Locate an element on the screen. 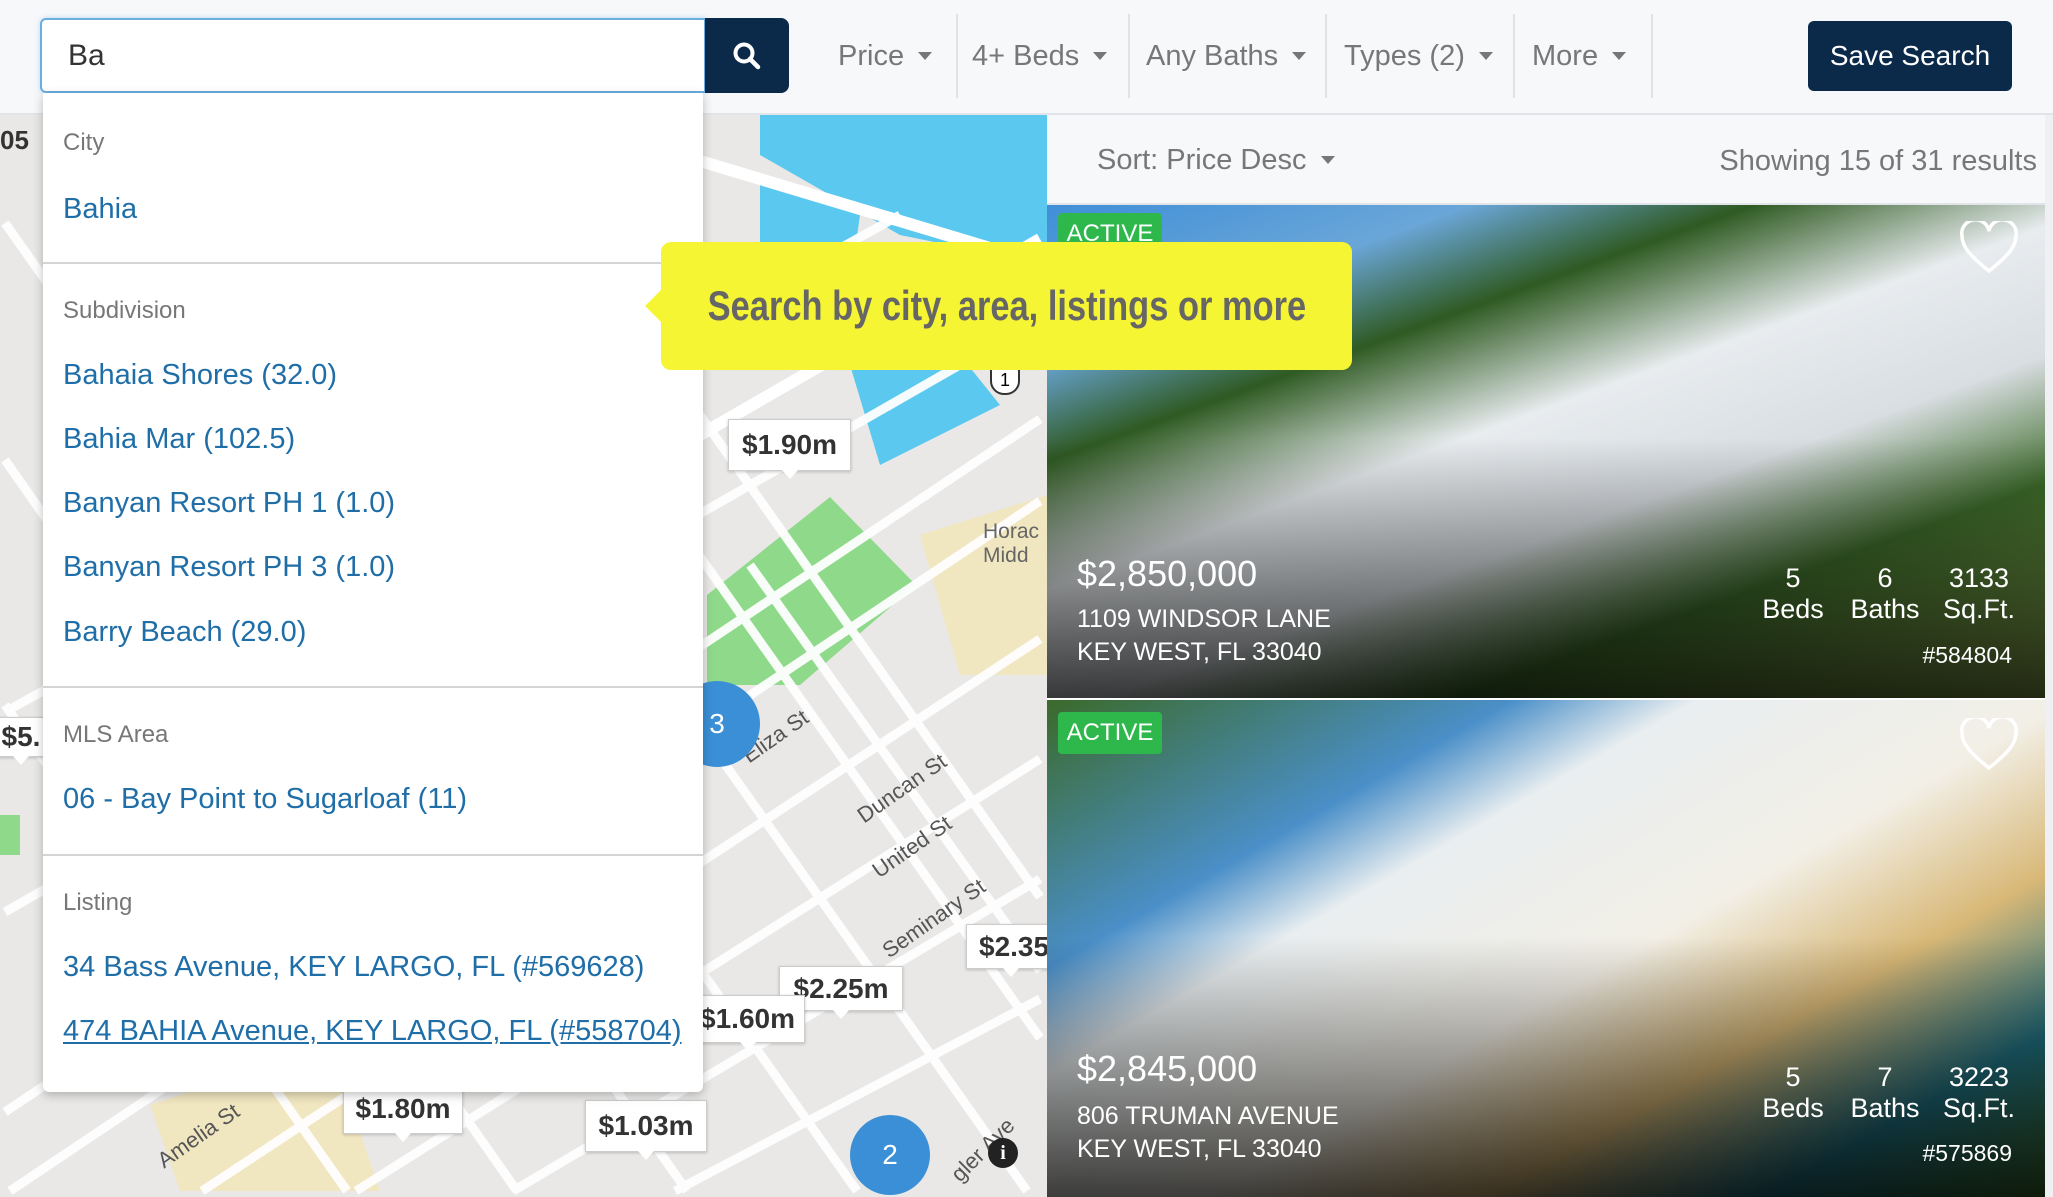 This screenshot has width=2053, height=1197. landmark-line: Midd is located at coordinates (1006, 555).